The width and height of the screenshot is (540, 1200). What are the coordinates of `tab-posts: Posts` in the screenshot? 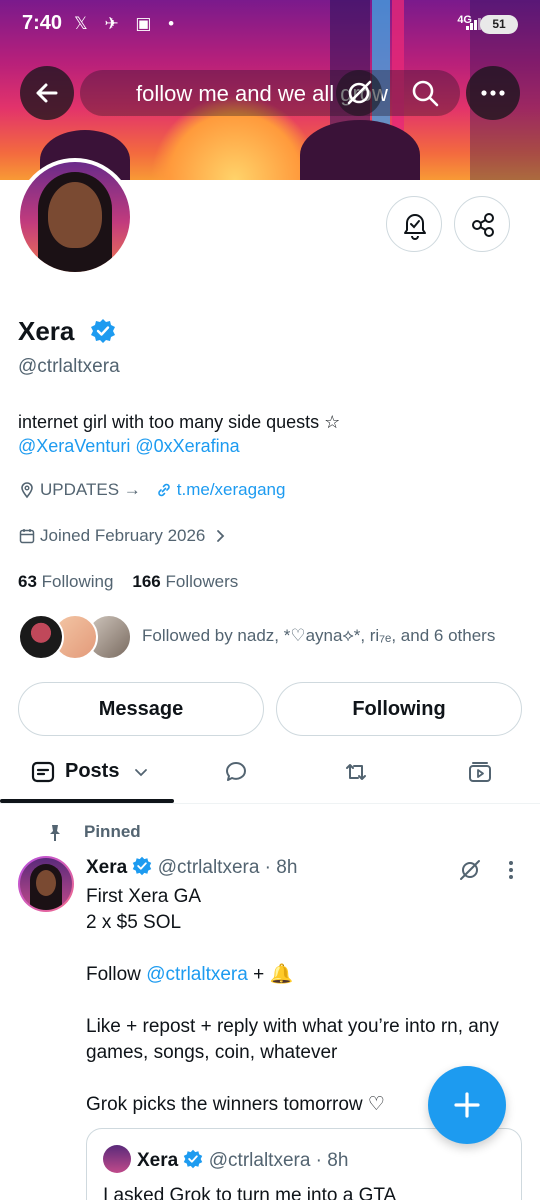 It's located at (87, 774).